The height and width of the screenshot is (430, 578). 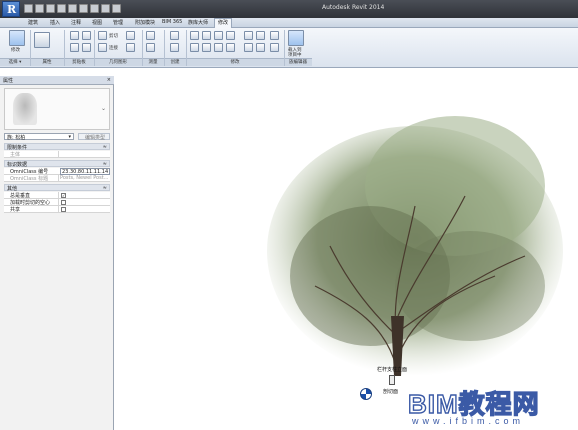 I want to click on type-preview: ⌄, so click(x=57, y=109).